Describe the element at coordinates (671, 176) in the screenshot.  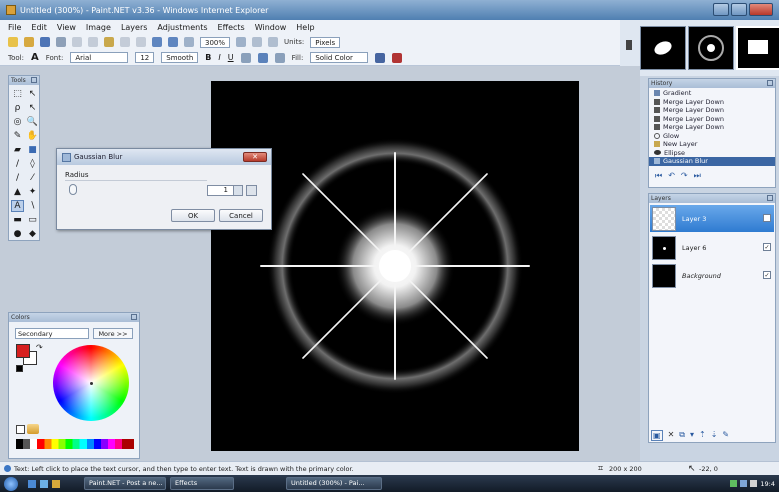
I see `undo-icon: ↶` at that location.